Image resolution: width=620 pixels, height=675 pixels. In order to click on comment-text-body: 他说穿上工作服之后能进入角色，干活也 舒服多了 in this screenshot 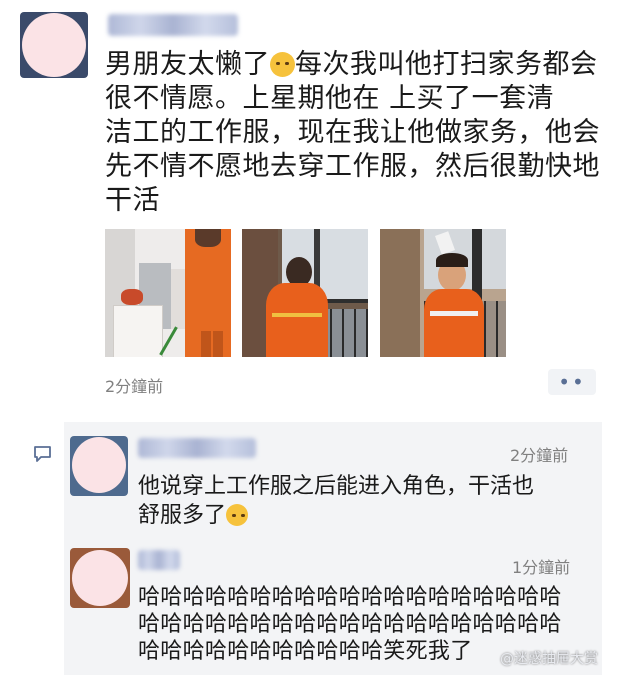, I will do `click(336, 501)`.